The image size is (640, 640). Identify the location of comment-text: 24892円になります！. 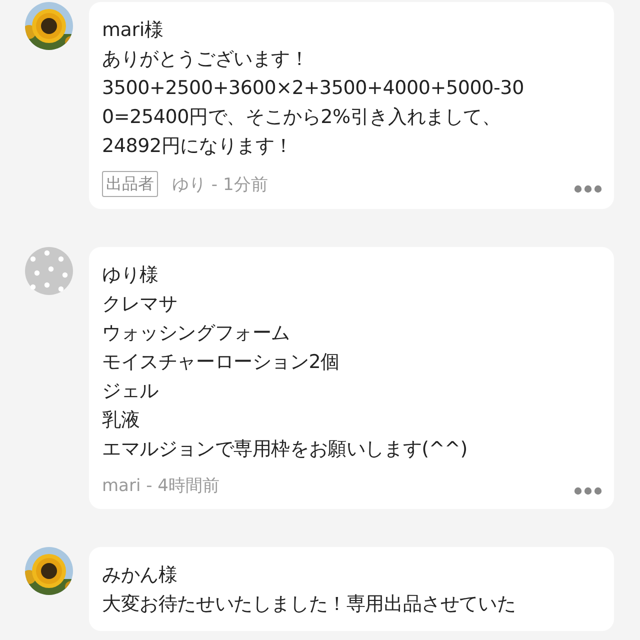
(198, 146).